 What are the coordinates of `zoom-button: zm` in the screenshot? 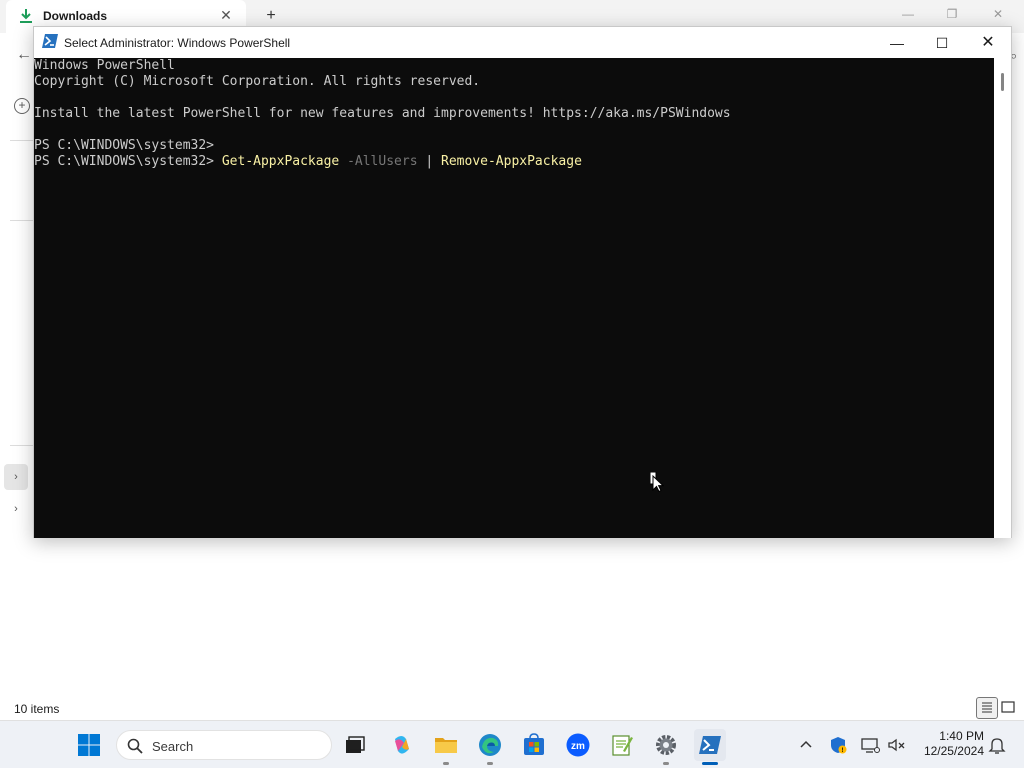 It's located at (578, 745).